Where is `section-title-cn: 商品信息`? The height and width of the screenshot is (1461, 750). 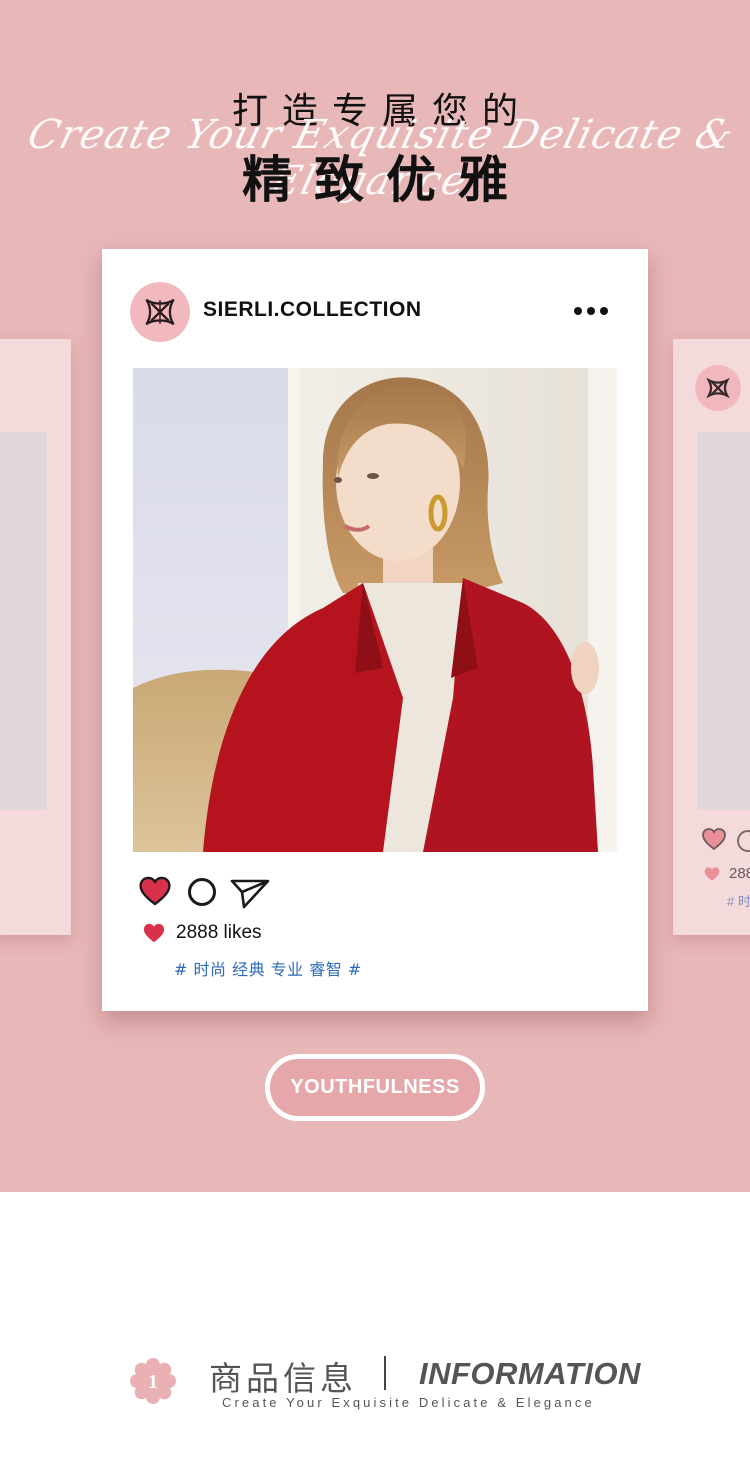 section-title-cn: 商品信息 is located at coordinates (283, 1378).